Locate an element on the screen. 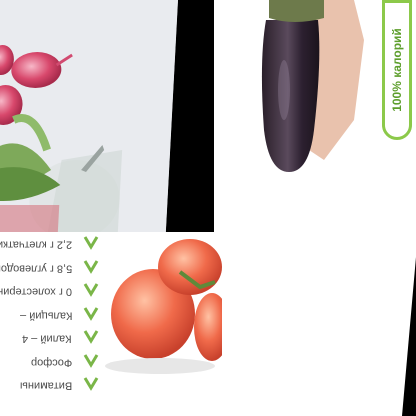  nutrition-row-text: Кальций – is located at coordinates (45, 315).